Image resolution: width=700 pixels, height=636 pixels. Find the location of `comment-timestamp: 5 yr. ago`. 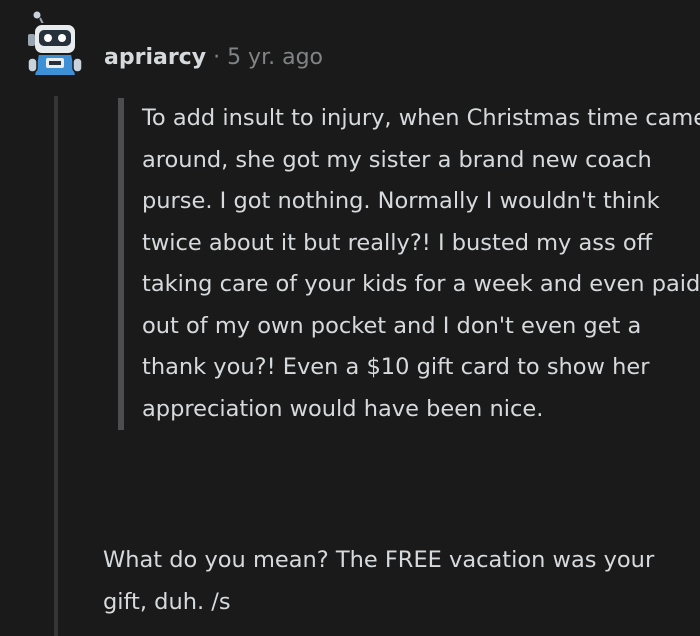

comment-timestamp: 5 yr. ago is located at coordinates (275, 57).